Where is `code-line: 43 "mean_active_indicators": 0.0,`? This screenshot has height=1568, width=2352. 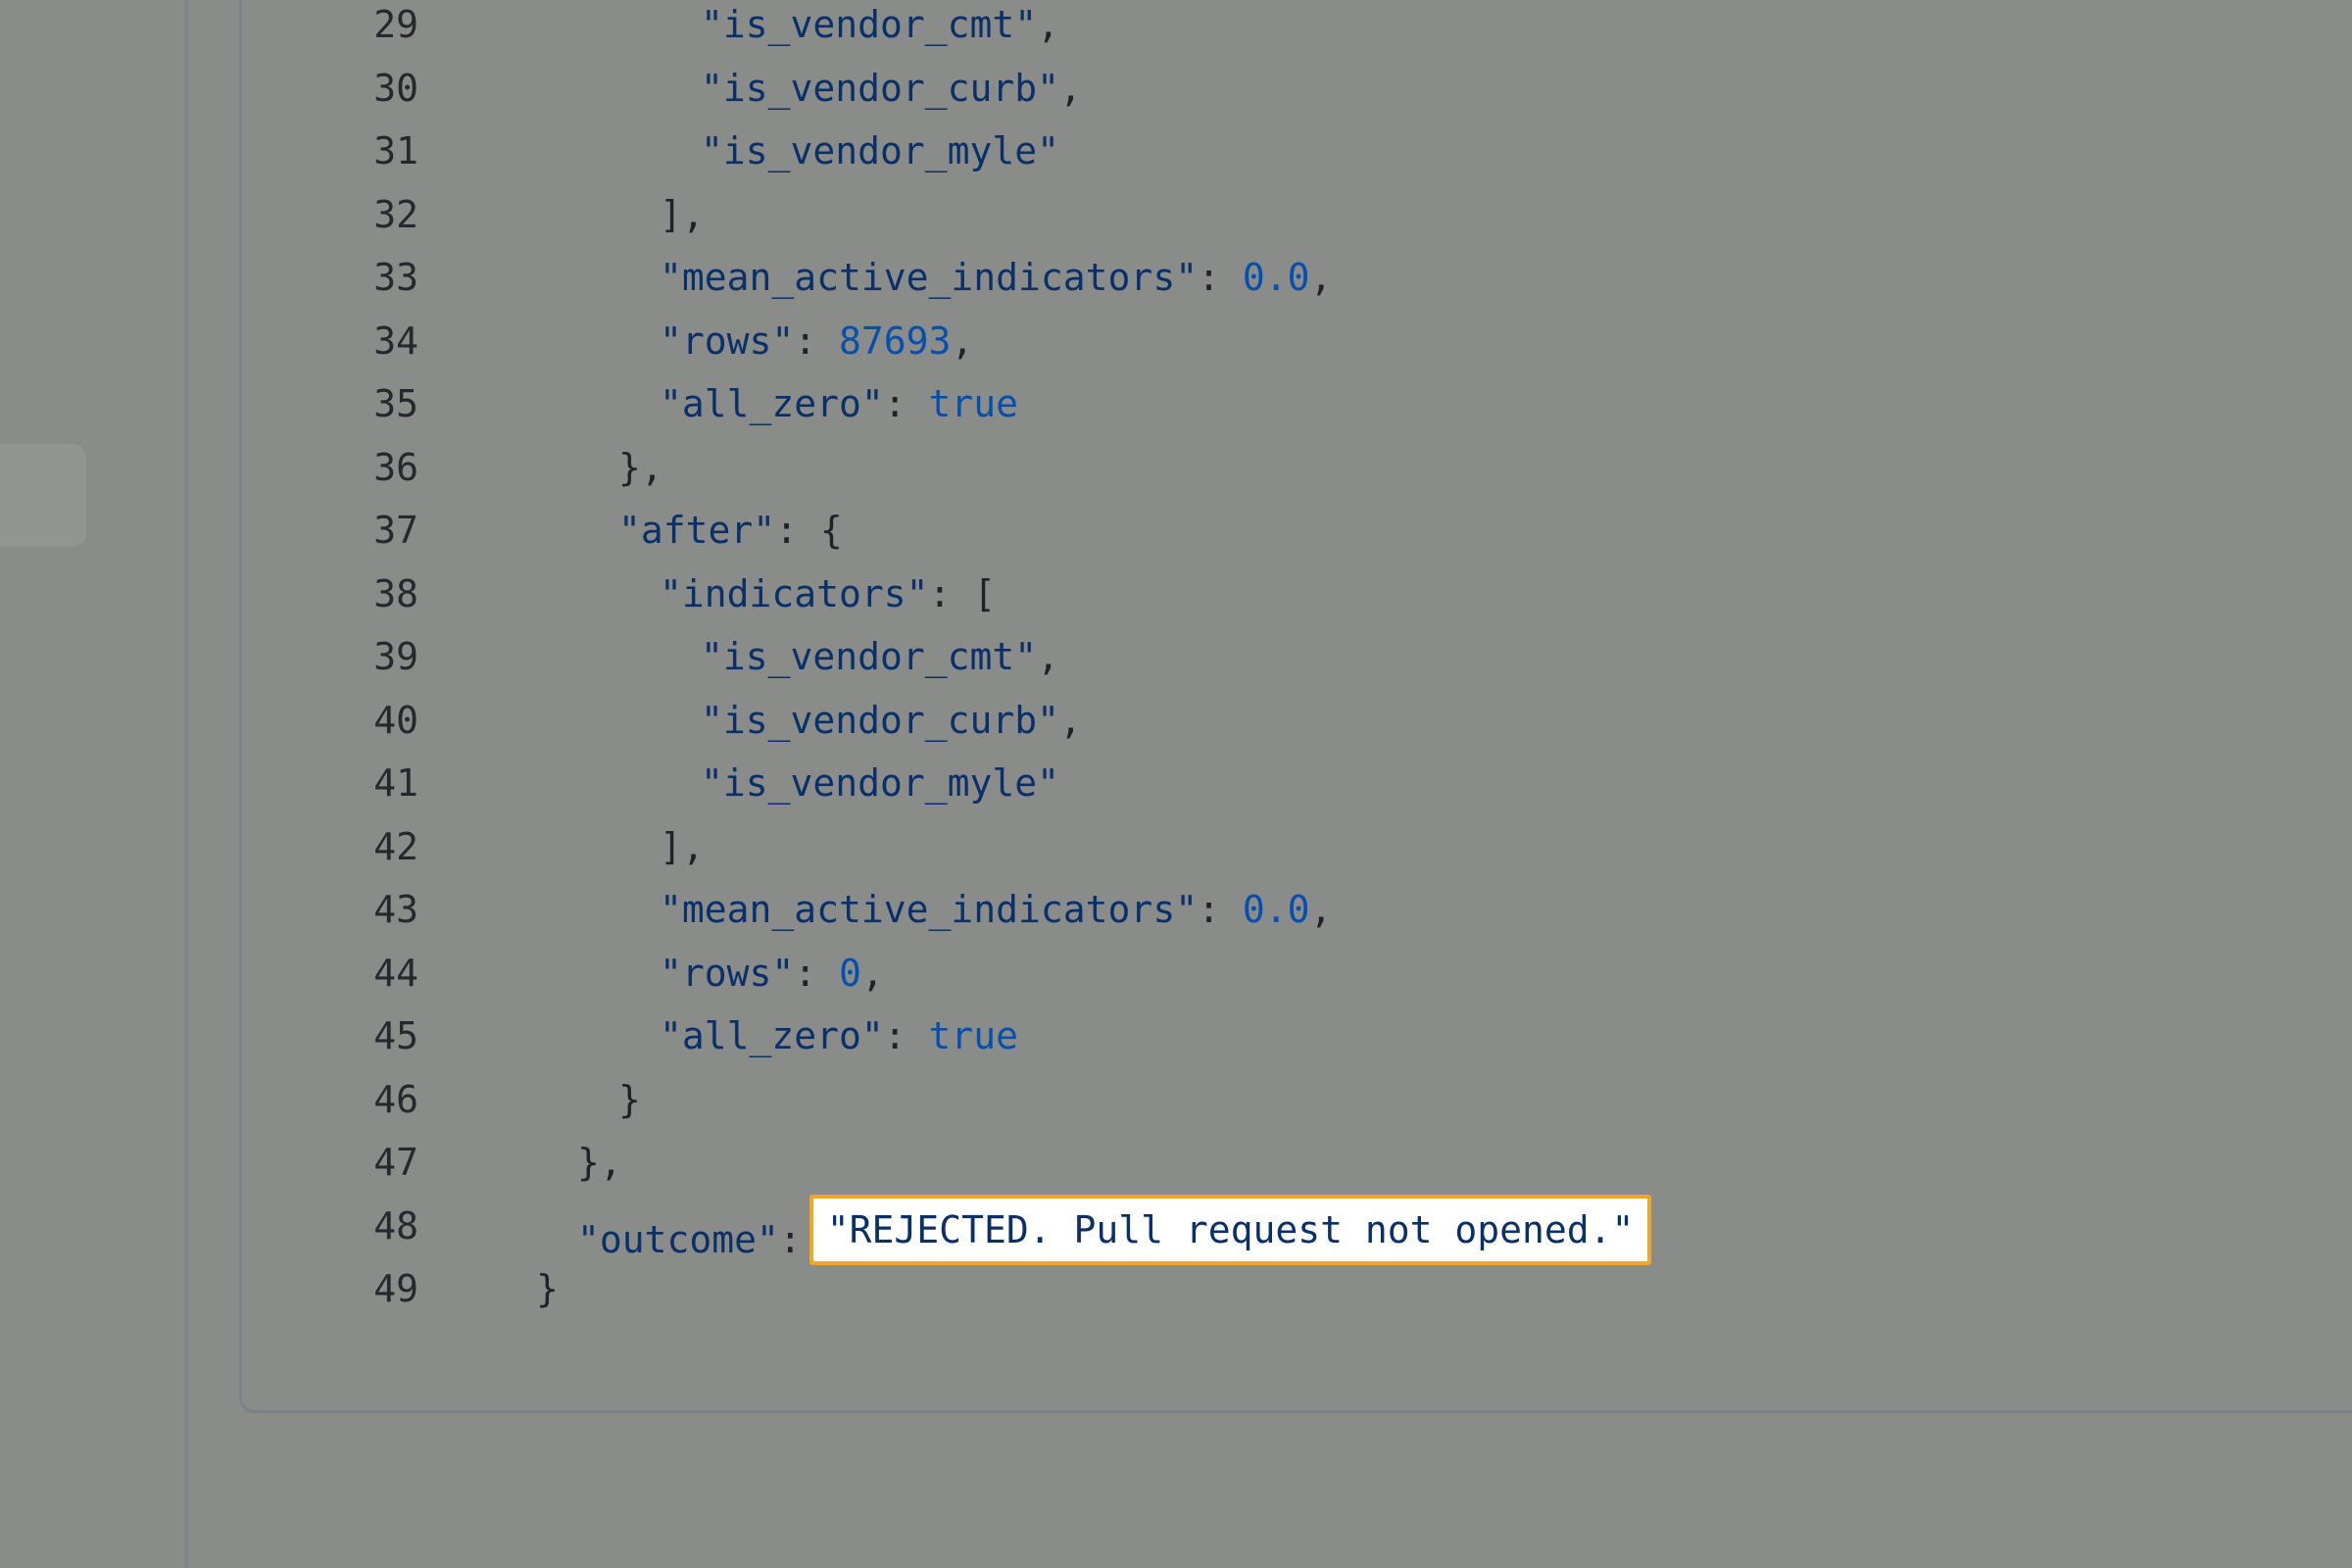 code-line: 43 "mean_active_indicators": 0.0, is located at coordinates (1297, 920).